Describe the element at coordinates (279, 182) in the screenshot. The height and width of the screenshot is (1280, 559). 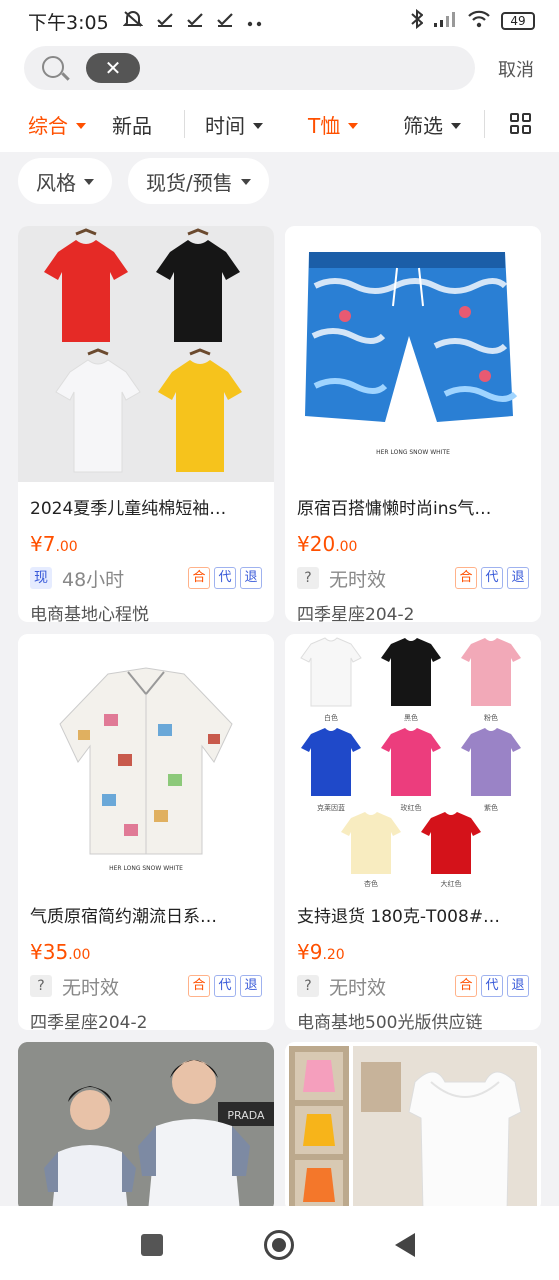
I see `chip-row: 风格 现货/预售` at that location.